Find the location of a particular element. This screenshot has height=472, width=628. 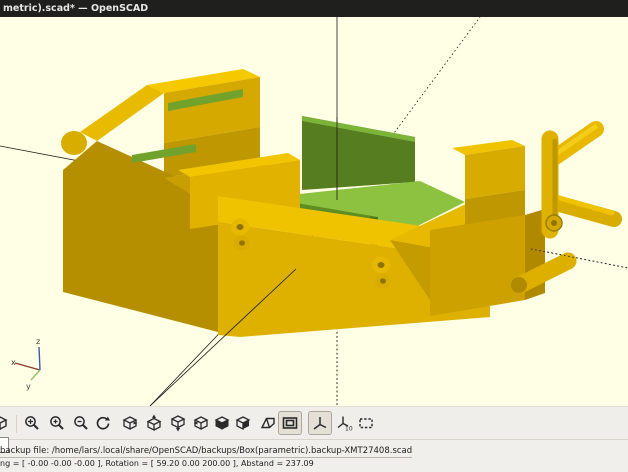

zoom-in-icon is located at coordinates (57, 423).